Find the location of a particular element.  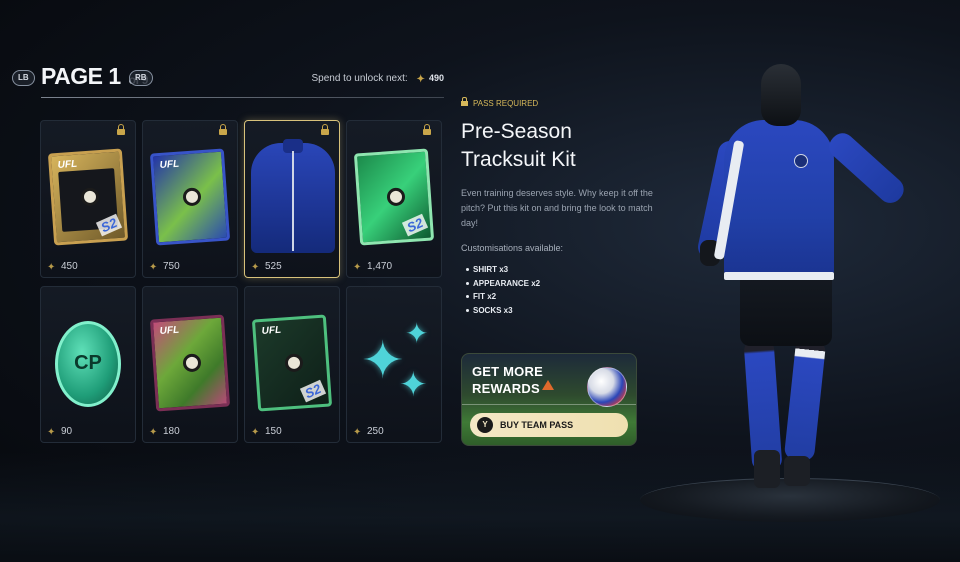

unlock-text: Spend to unlock next: is located at coordinates (359, 78).